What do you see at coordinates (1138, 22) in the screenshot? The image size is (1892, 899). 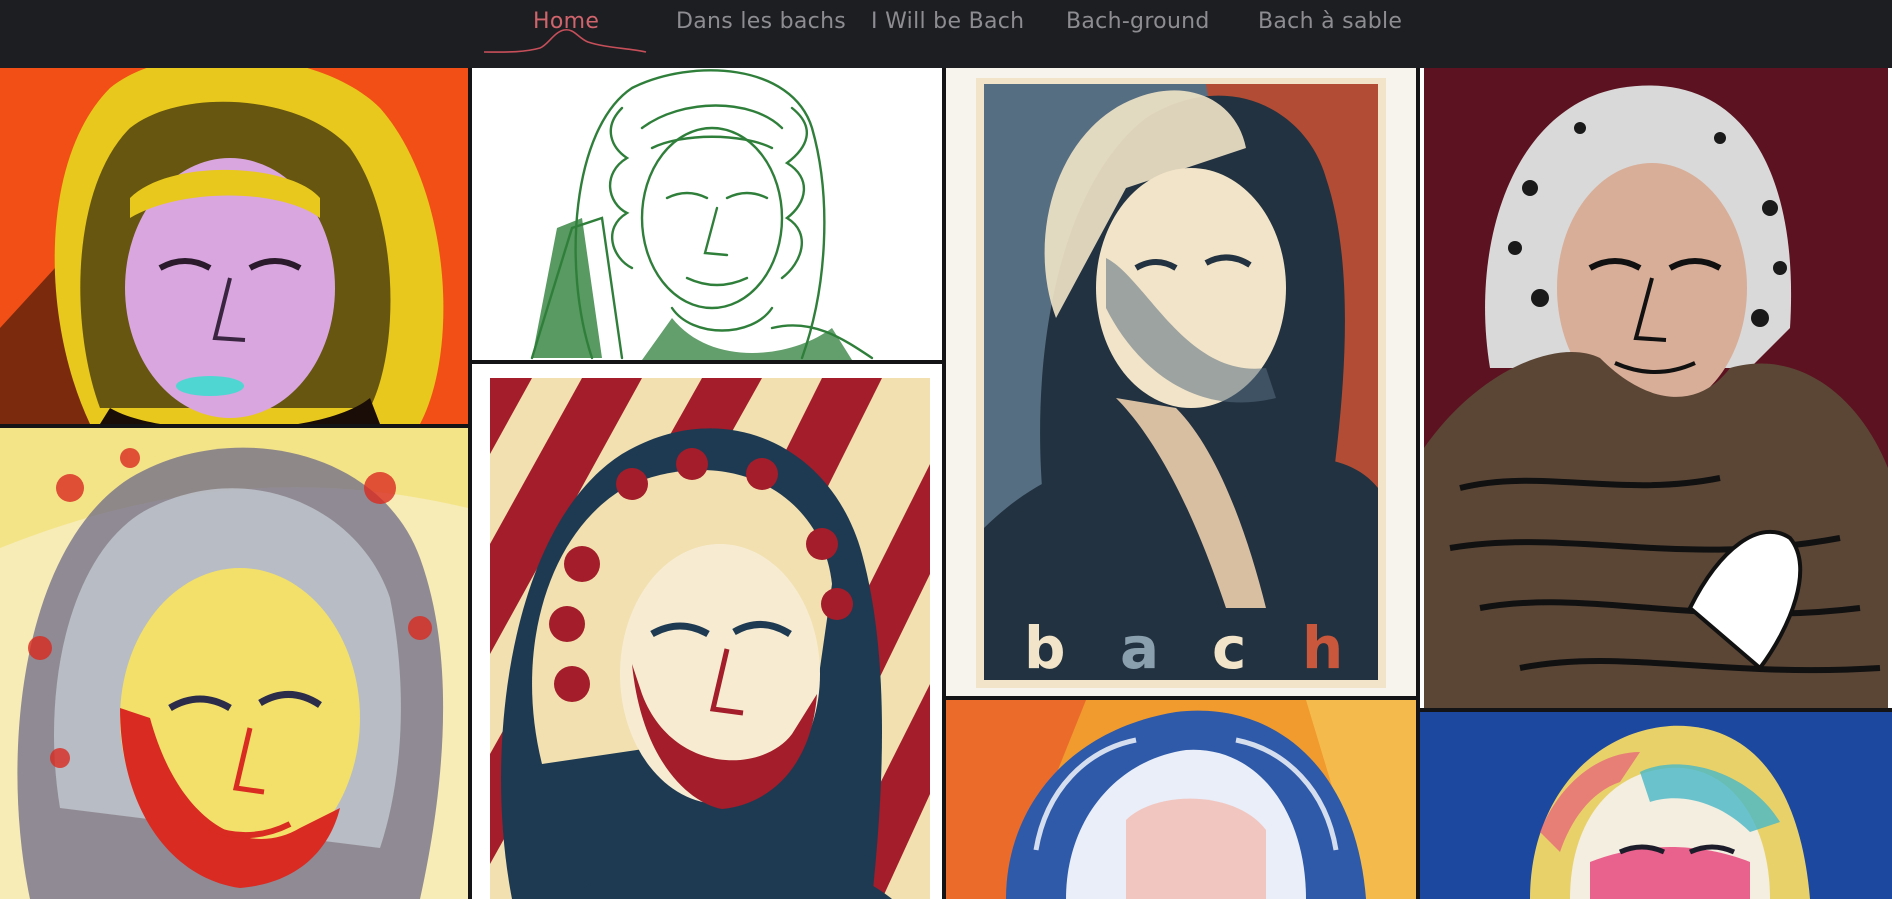 I see `nav-bach-ground: Bach-ground` at bounding box center [1138, 22].